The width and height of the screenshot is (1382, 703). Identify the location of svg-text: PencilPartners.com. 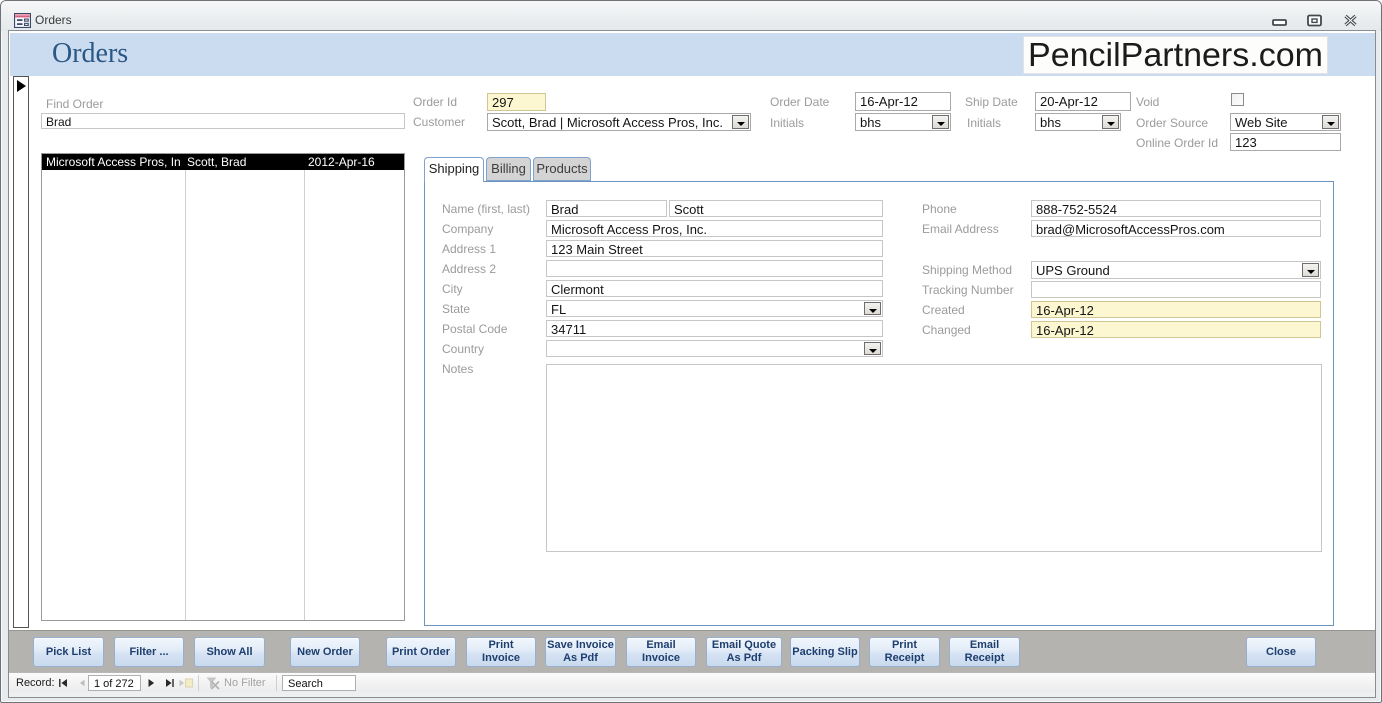
(1175, 55).